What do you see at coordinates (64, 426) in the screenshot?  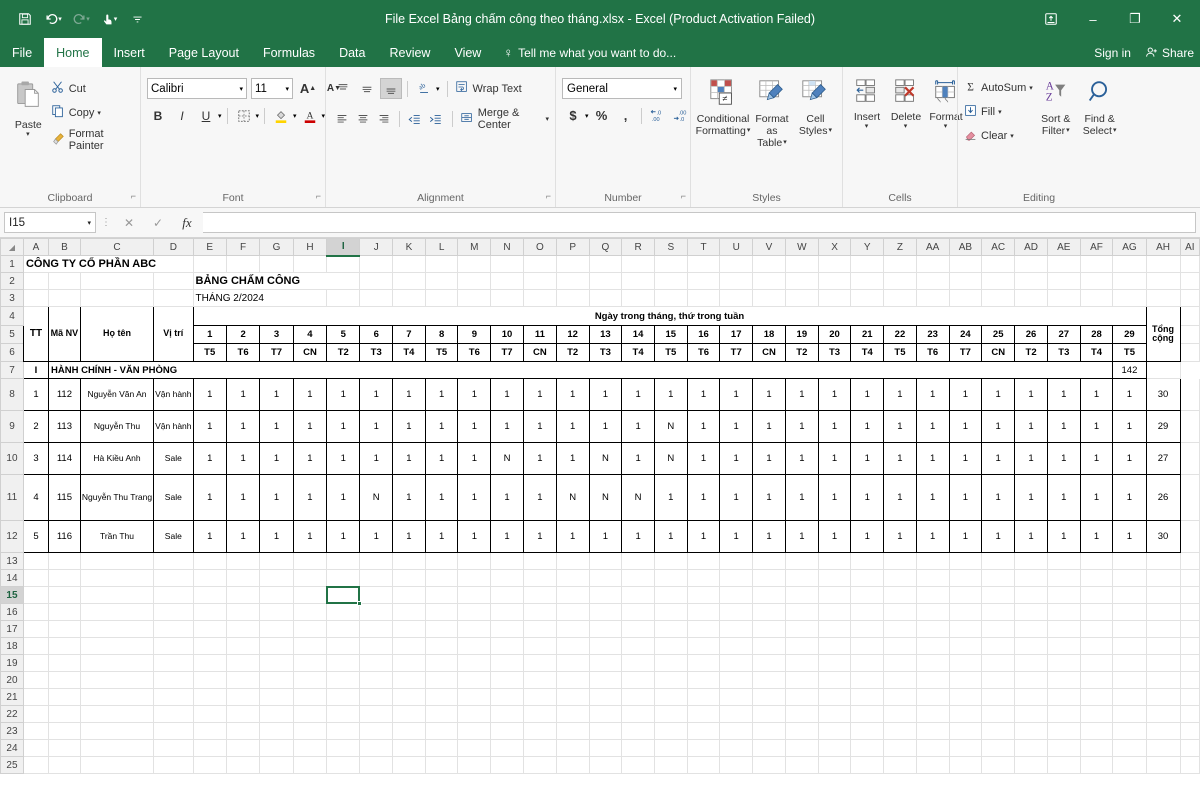 I see `employee-code: 113` at bounding box center [64, 426].